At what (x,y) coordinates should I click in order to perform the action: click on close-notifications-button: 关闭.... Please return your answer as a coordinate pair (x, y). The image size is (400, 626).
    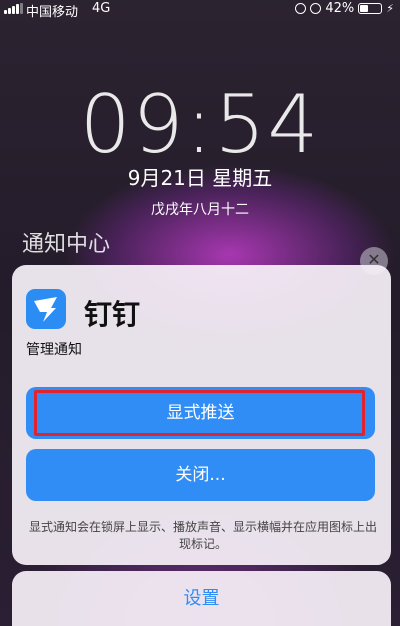
    Looking at the image, I should click on (200, 475).